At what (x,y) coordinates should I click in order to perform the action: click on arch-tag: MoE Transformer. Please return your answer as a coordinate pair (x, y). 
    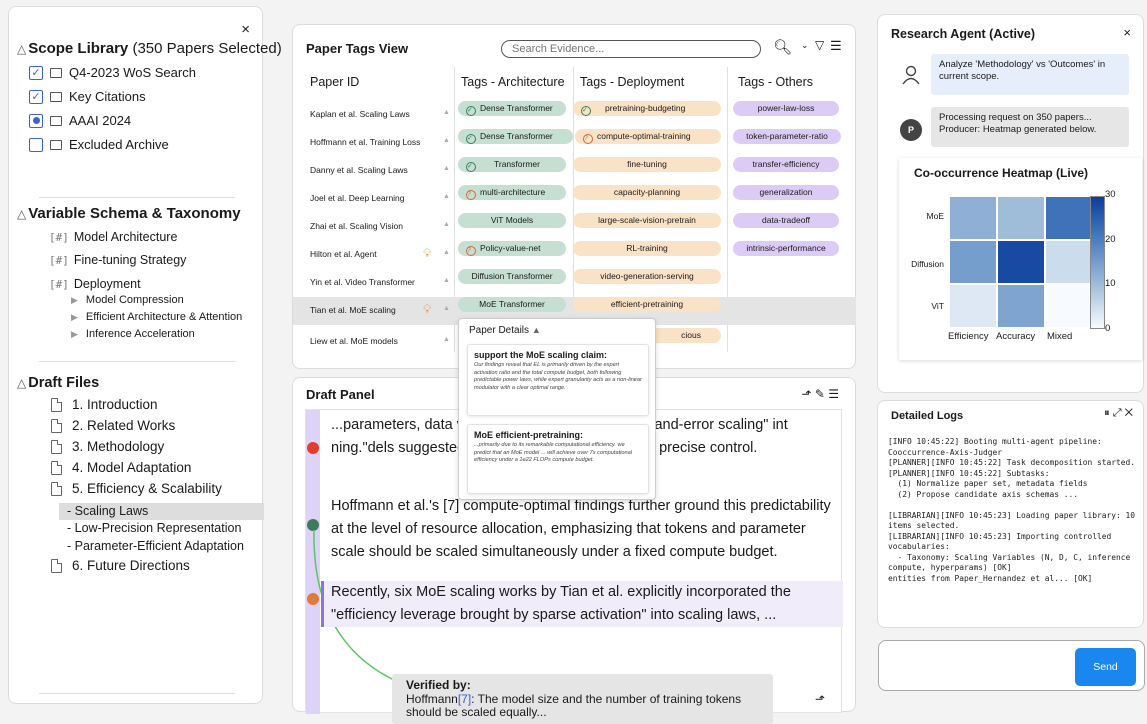
    Looking at the image, I should click on (512, 304).